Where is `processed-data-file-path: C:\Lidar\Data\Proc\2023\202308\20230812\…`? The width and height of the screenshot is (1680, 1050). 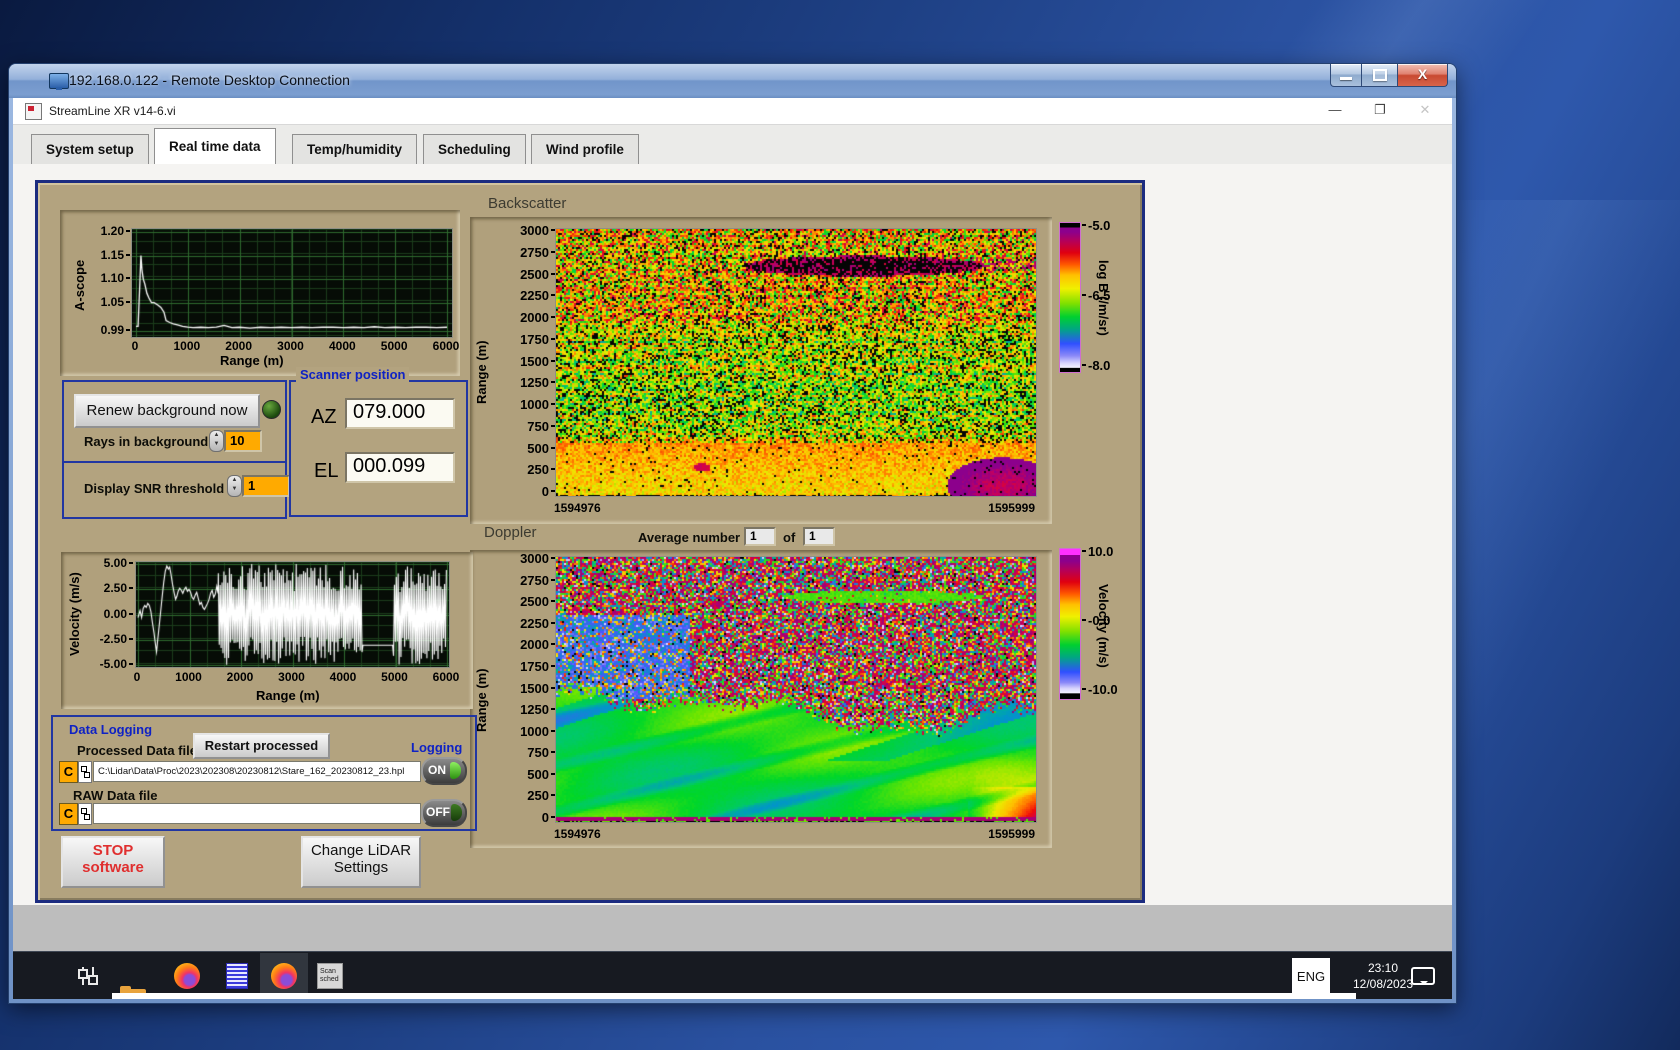 processed-data-file-path: C:\Lidar\Data\Proc\2023\202308\20230812\… is located at coordinates (257, 771).